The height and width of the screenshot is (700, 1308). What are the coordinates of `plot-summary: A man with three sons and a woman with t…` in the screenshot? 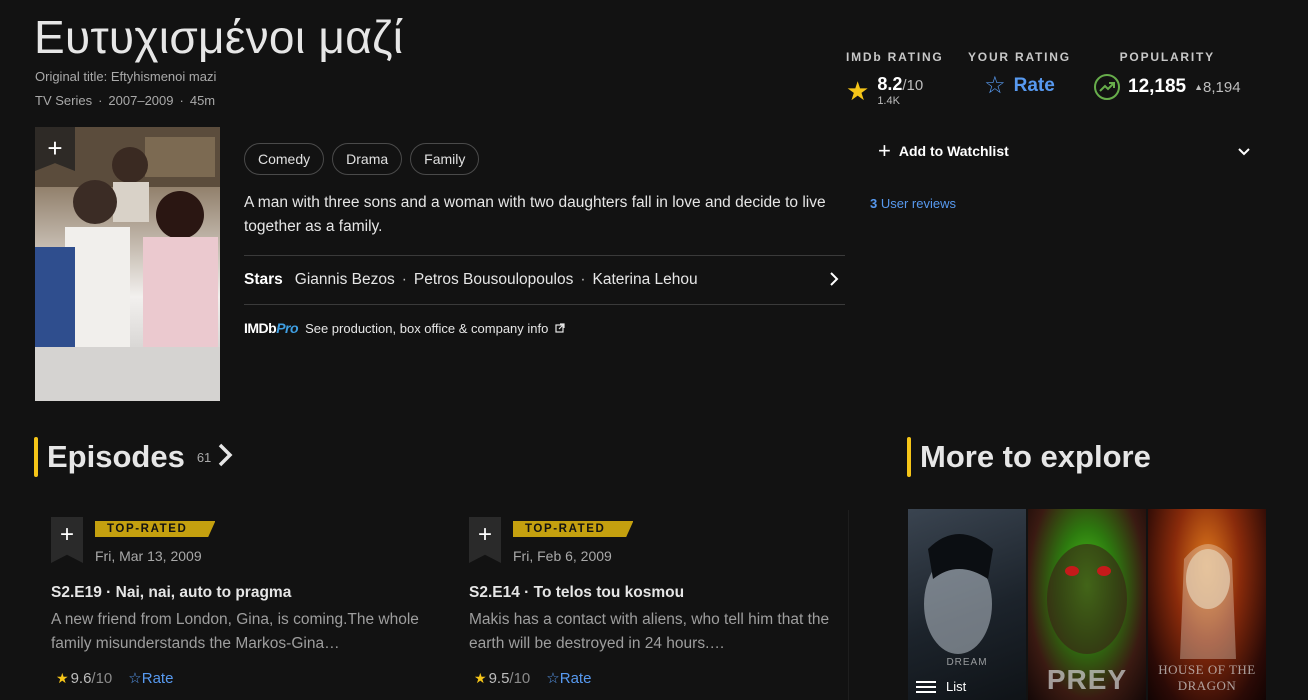 It's located at (535, 214).